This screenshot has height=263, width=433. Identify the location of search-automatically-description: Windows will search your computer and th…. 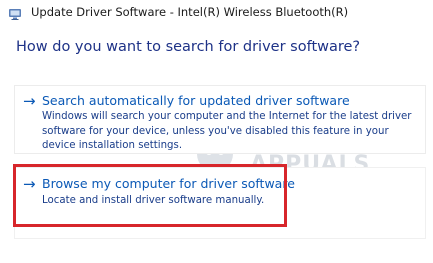
(227, 131).